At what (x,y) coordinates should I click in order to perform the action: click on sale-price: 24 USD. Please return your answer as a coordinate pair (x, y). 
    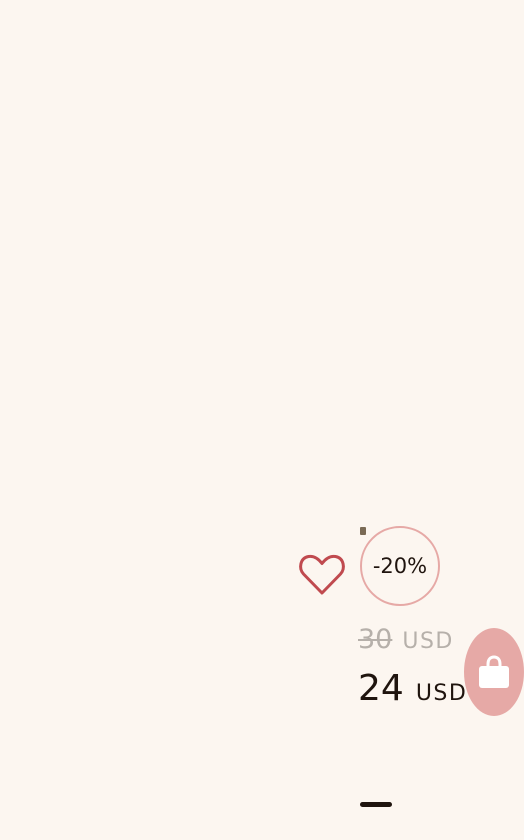
    Looking at the image, I should click on (412, 688).